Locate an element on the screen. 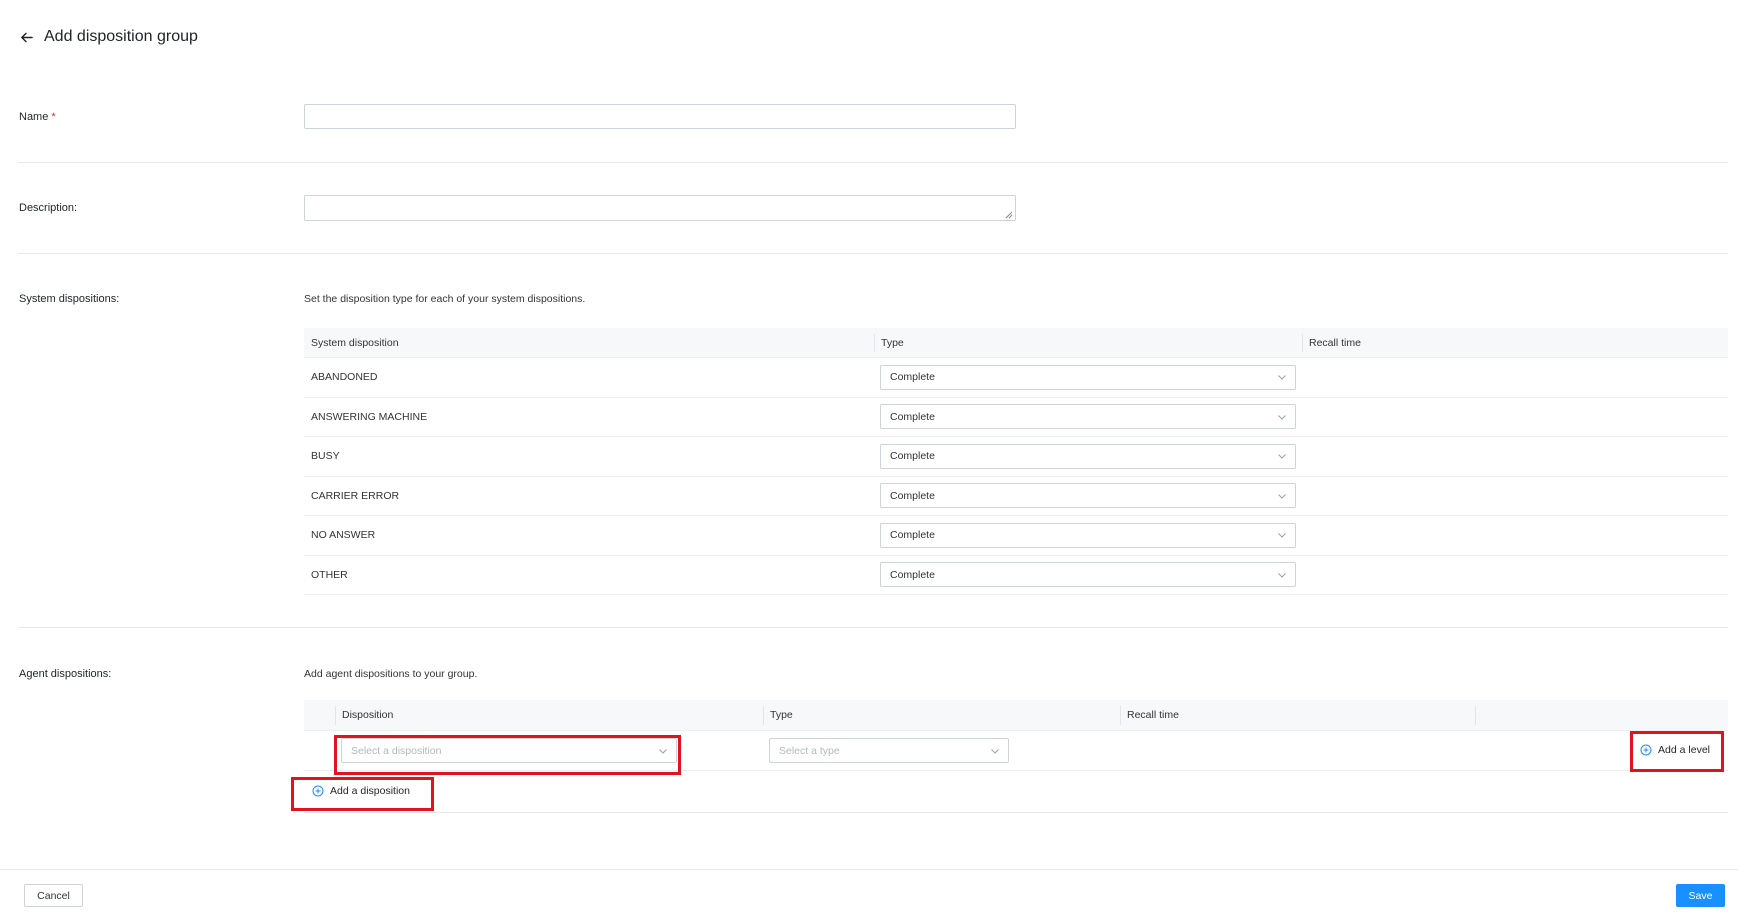  table-row: ABANDONED Complete is located at coordinates (1016, 378).